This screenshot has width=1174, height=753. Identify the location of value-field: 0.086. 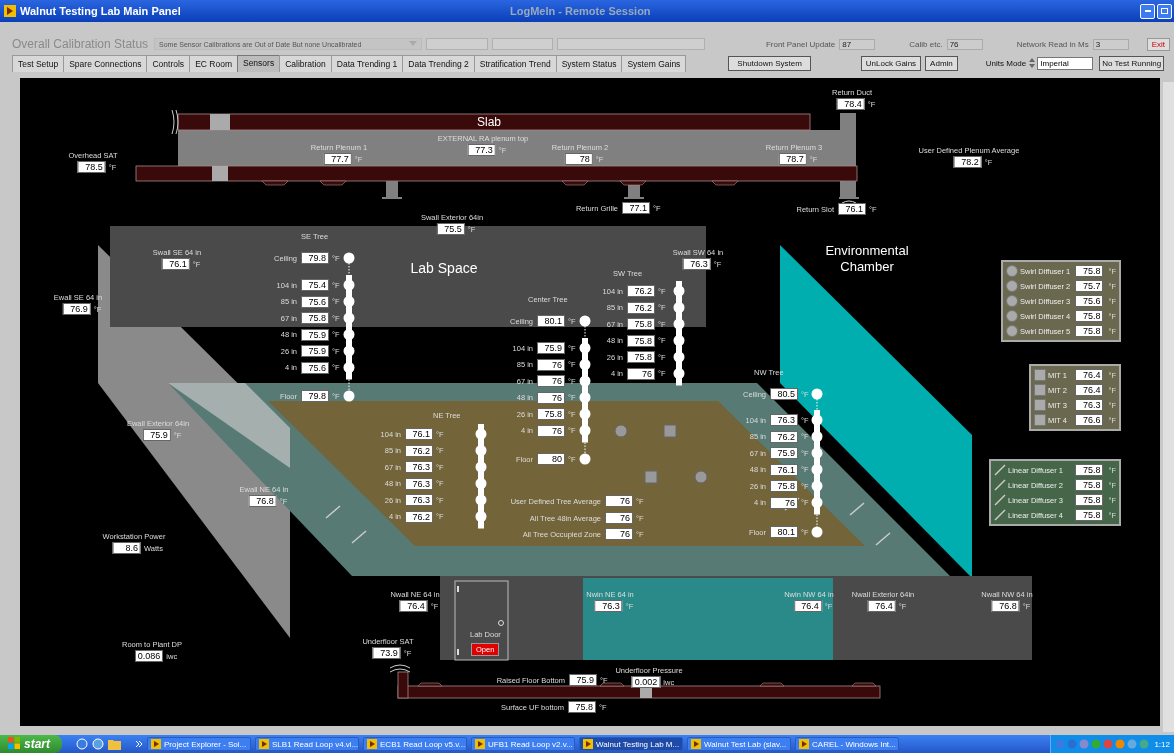
(149, 656).